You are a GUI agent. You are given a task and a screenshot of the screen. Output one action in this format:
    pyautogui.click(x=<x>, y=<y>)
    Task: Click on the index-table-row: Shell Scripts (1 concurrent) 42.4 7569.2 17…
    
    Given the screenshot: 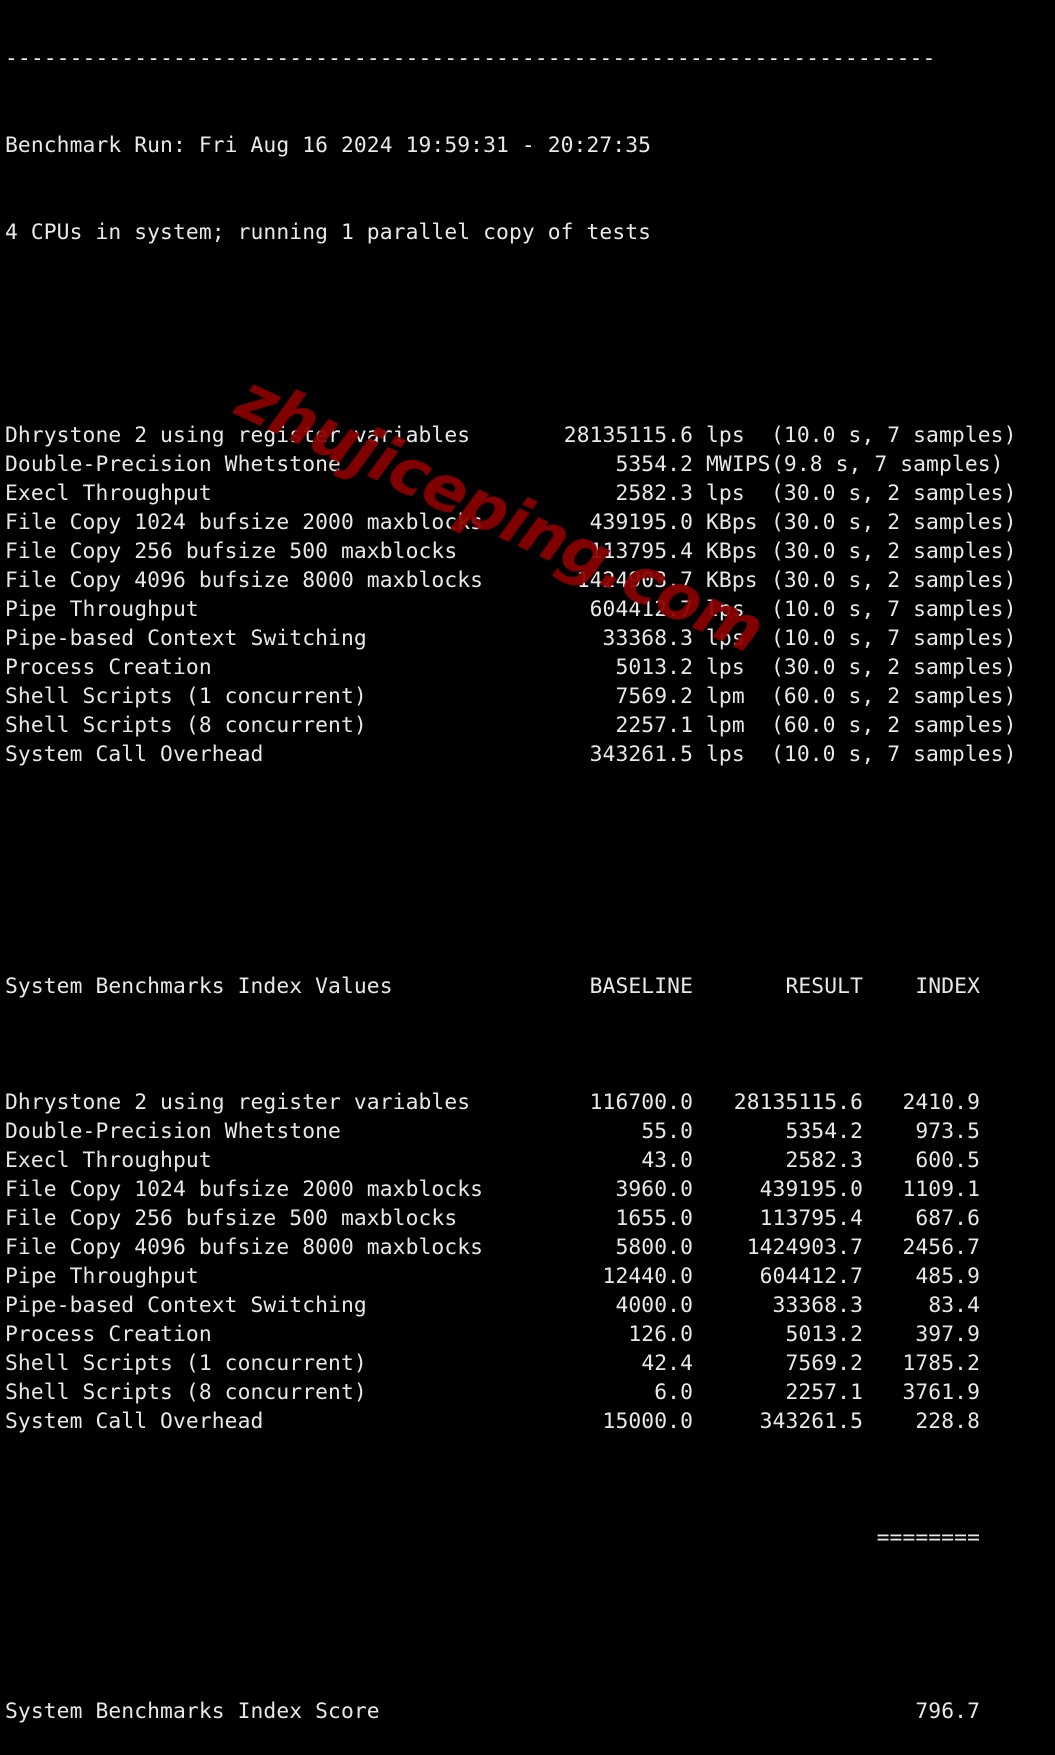 What is the action you would take?
    pyautogui.click(x=511, y=1363)
    